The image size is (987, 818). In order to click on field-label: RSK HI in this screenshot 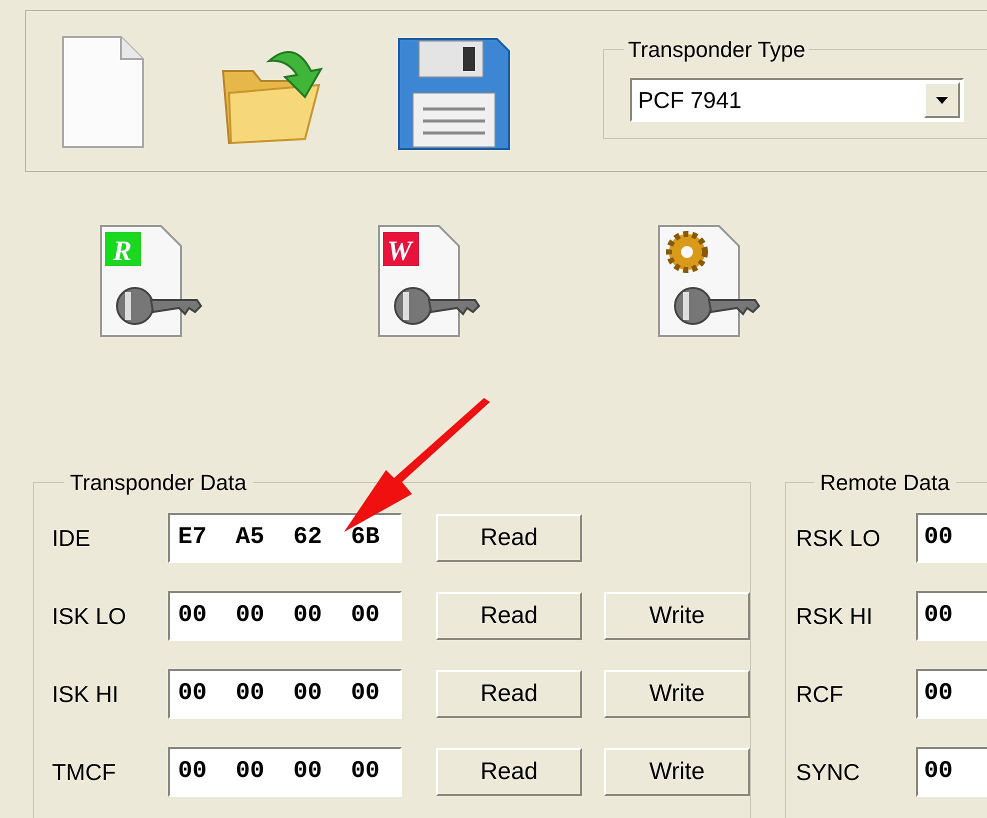, I will do `click(835, 616)`.